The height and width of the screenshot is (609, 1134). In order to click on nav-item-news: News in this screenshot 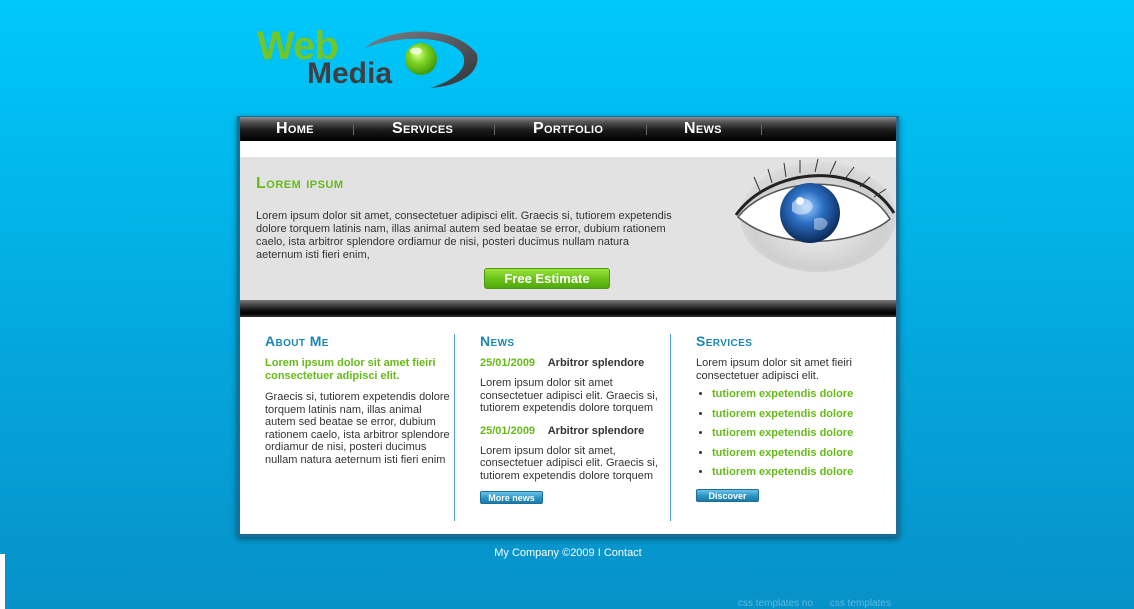, I will do `click(703, 129)`.